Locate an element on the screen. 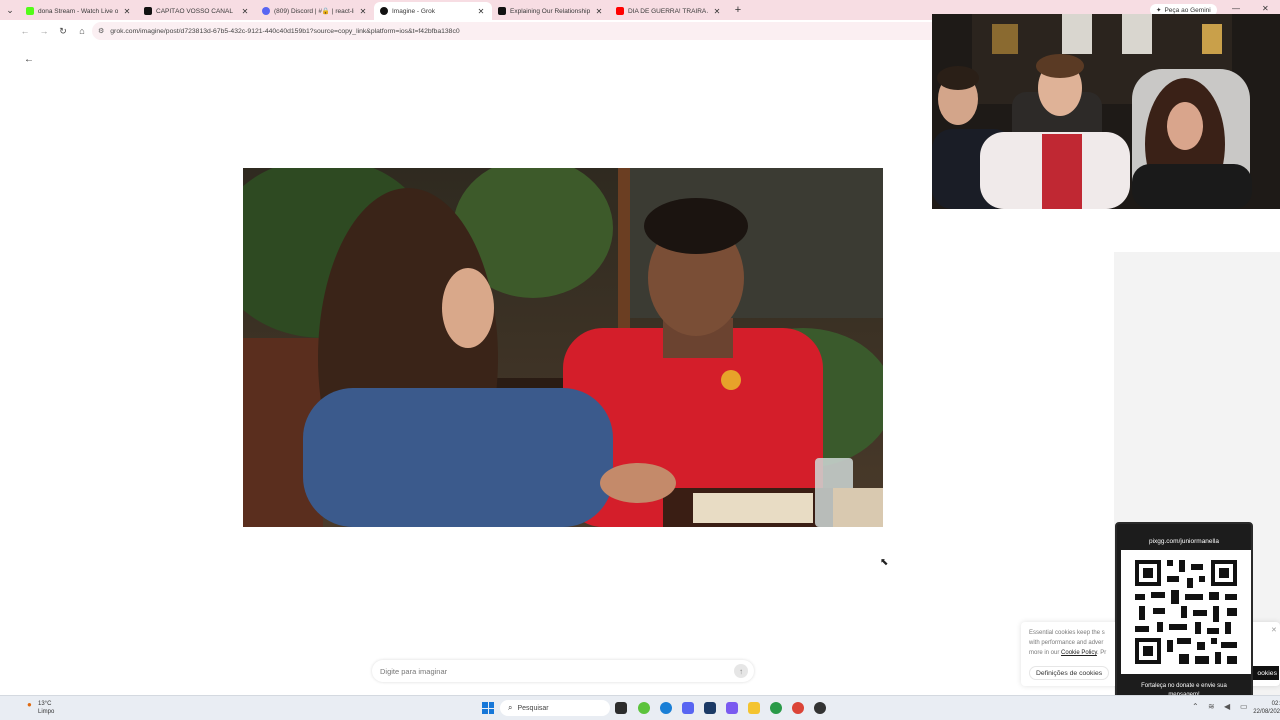  minimize-icon: — is located at coordinates (1236, 8).